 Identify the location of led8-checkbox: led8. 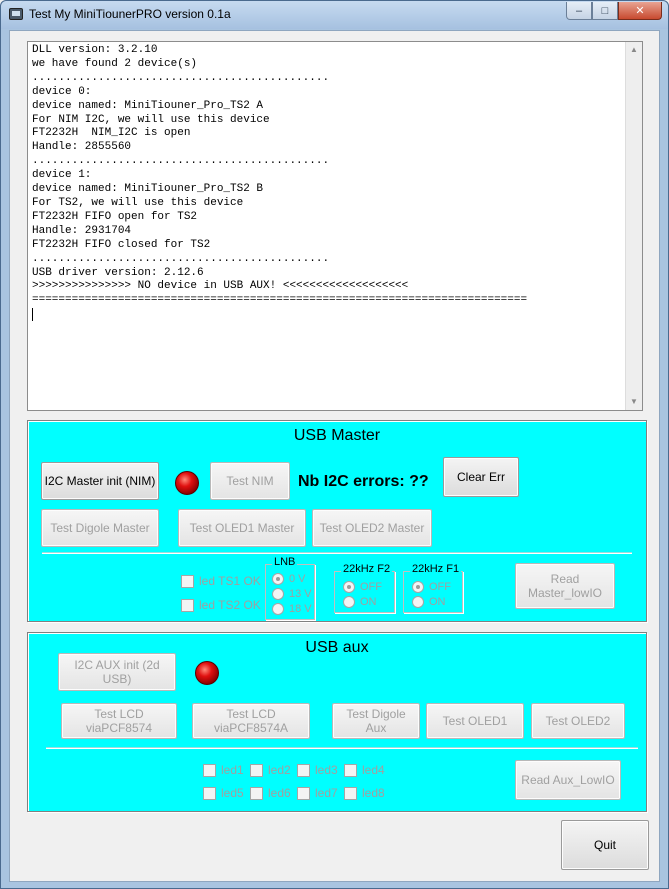
(364, 793).